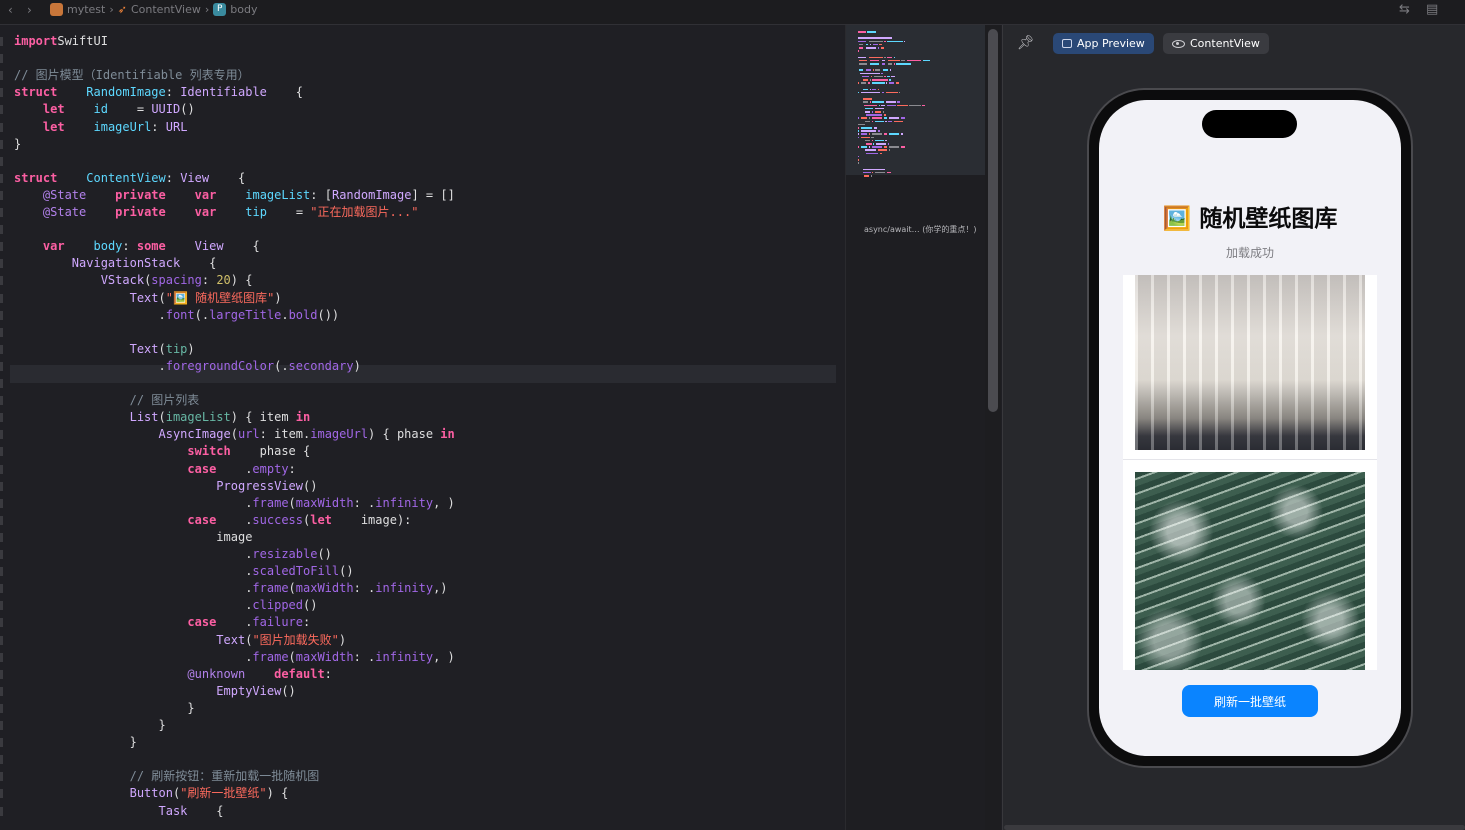 The image size is (1465, 830). What do you see at coordinates (10, 10) in the screenshot?
I see `back-chevron-icon: ‹` at bounding box center [10, 10].